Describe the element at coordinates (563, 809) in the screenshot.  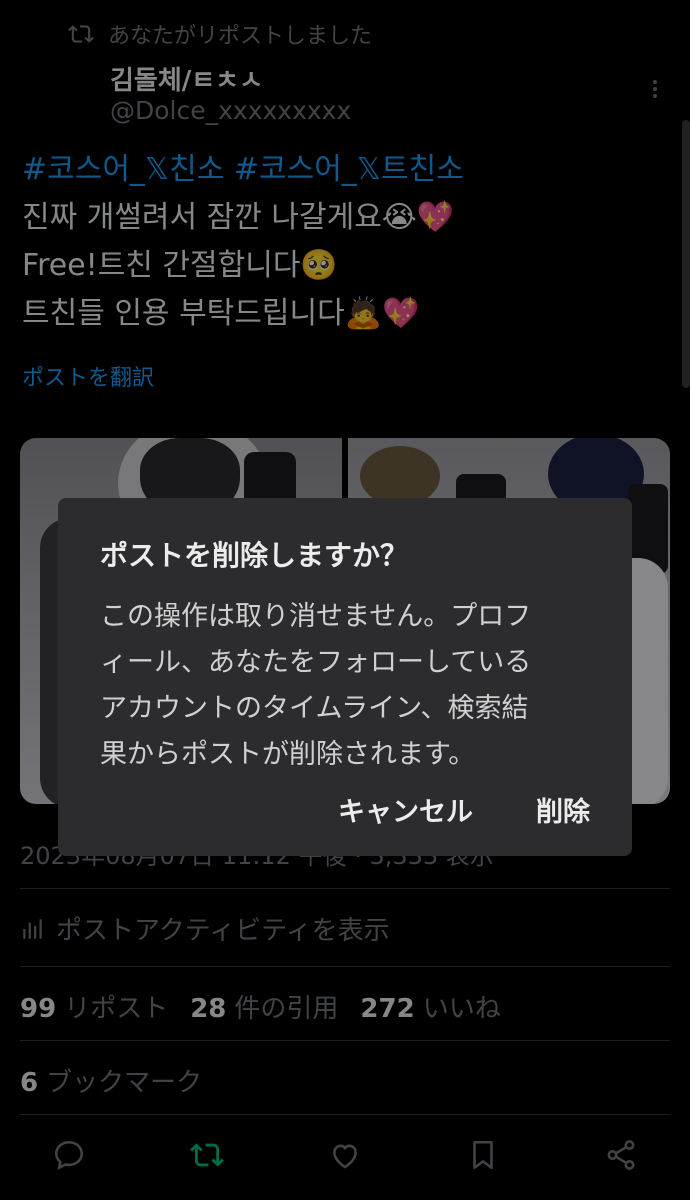
I see `delete-button: 削除` at that location.